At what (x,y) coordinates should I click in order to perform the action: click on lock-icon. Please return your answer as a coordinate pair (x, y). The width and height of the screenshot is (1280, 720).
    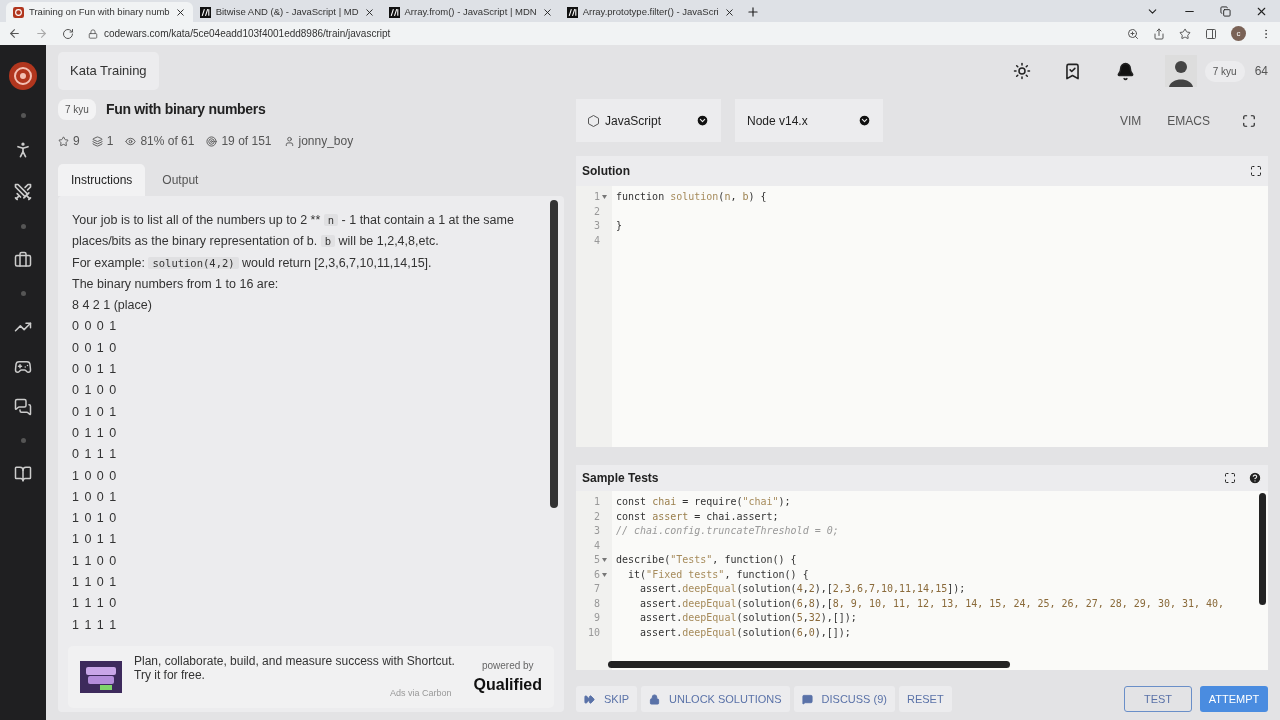
    Looking at the image, I should click on (93, 33).